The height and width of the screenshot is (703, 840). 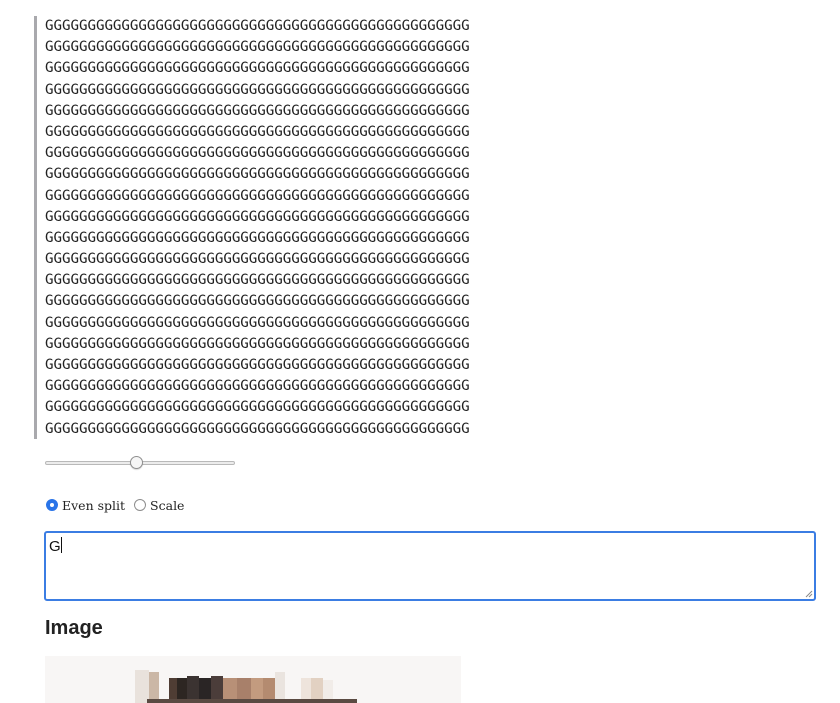 I want to click on mode-radio-group: Even split Scale, so click(x=119, y=505).